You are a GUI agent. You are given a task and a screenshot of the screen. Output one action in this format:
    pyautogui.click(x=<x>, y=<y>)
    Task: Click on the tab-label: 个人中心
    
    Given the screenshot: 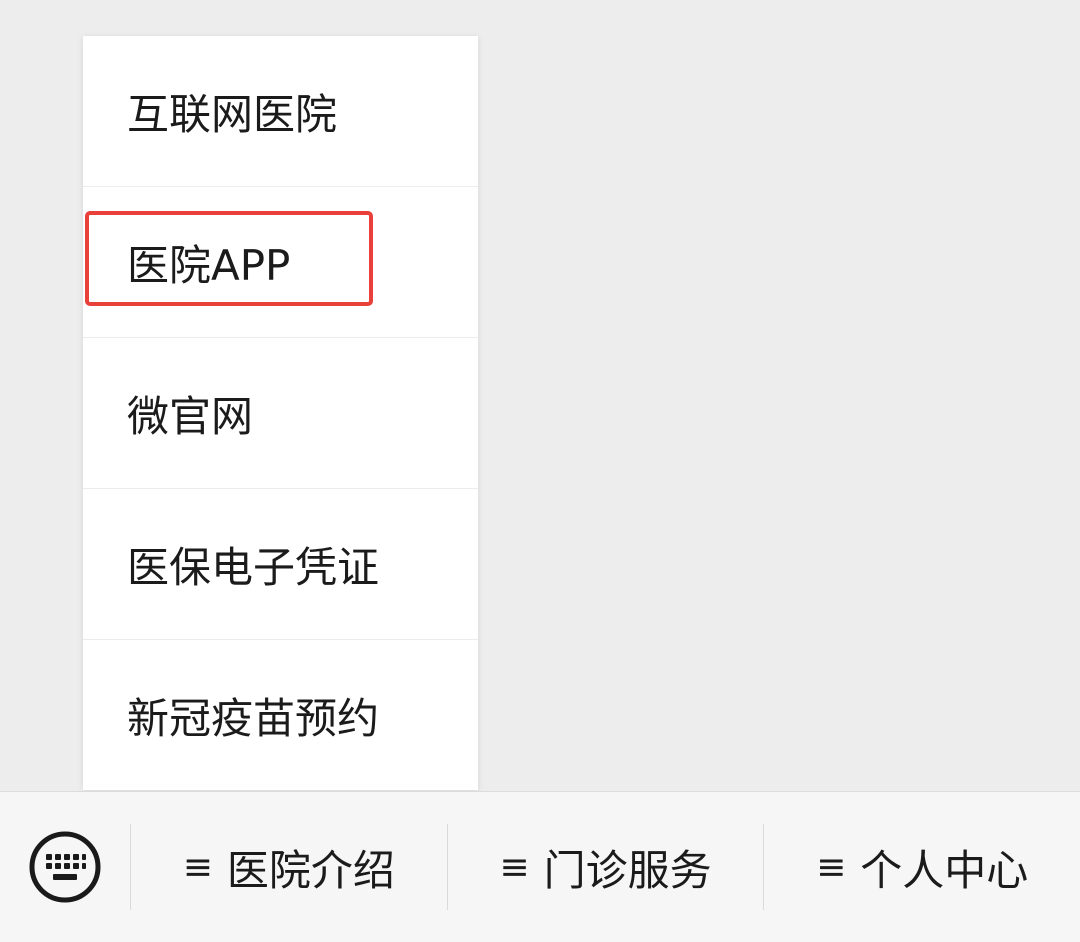 What is the action you would take?
    pyautogui.click(x=944, y=870)
    